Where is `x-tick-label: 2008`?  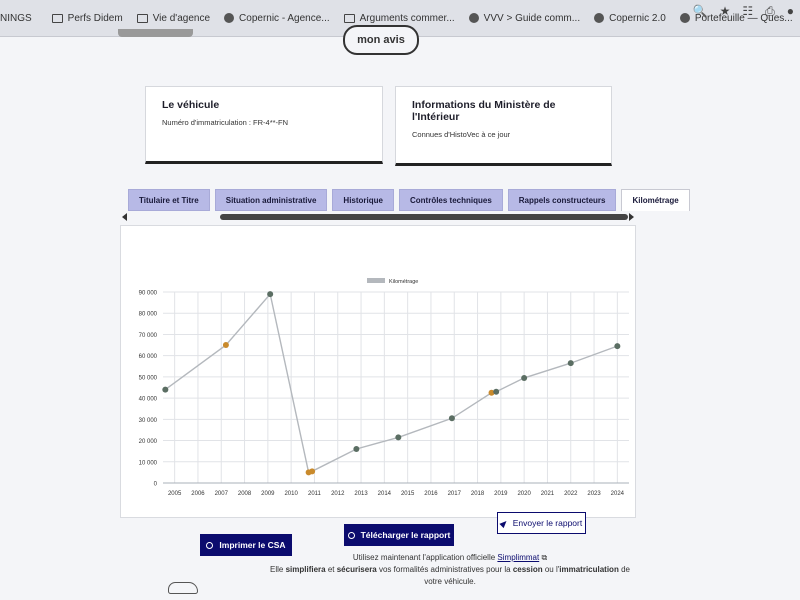
x-tick-label: 2008 is located at coordinates (245, 494).